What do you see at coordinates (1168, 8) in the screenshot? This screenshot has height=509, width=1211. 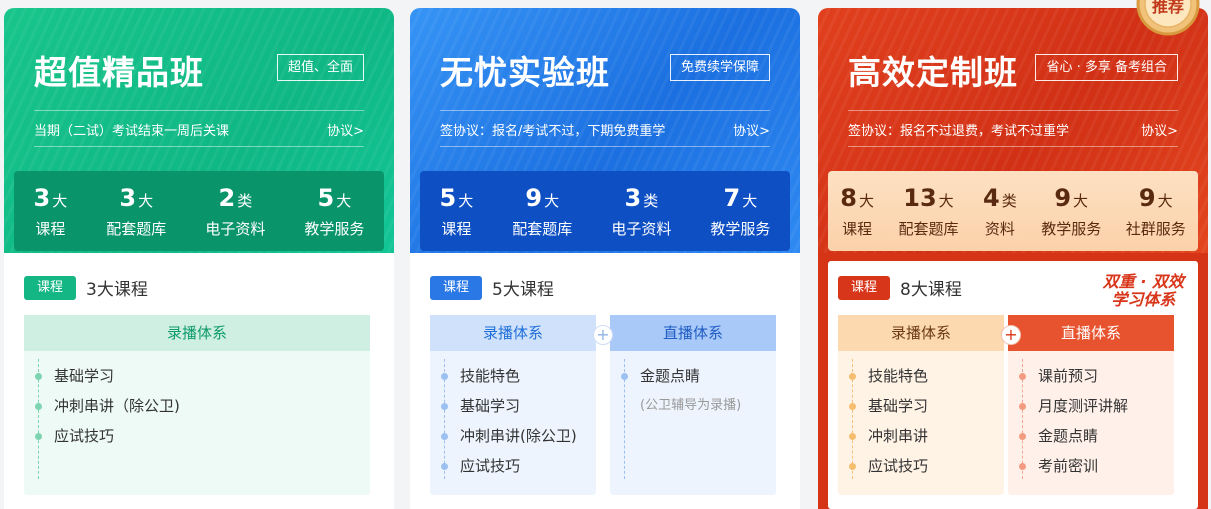 I see `recommend-label: 推荐` at bounding box center [1168, 8].